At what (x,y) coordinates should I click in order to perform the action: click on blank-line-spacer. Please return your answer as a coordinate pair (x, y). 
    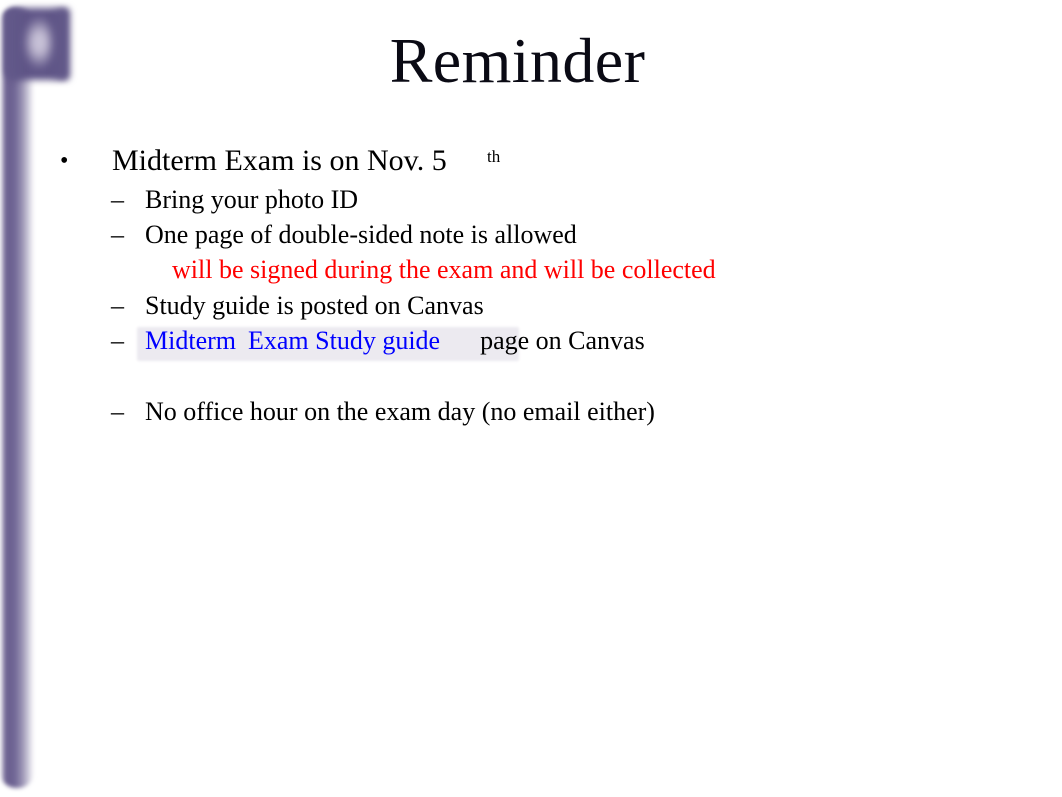
    Looking at the image, I should click on (531, 376).